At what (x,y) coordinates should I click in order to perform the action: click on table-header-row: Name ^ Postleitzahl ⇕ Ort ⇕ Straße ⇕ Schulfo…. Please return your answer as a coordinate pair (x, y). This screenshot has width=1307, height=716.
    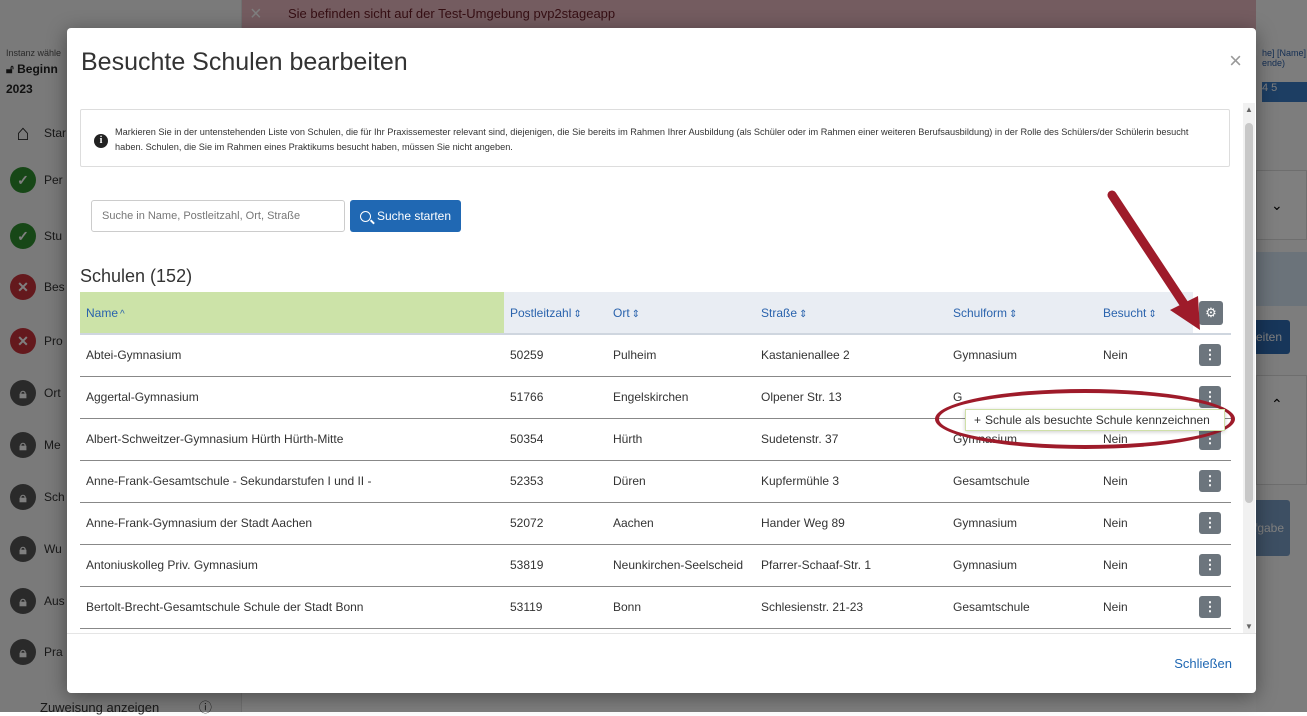
    Looking at the image, I should click on (655, 313).